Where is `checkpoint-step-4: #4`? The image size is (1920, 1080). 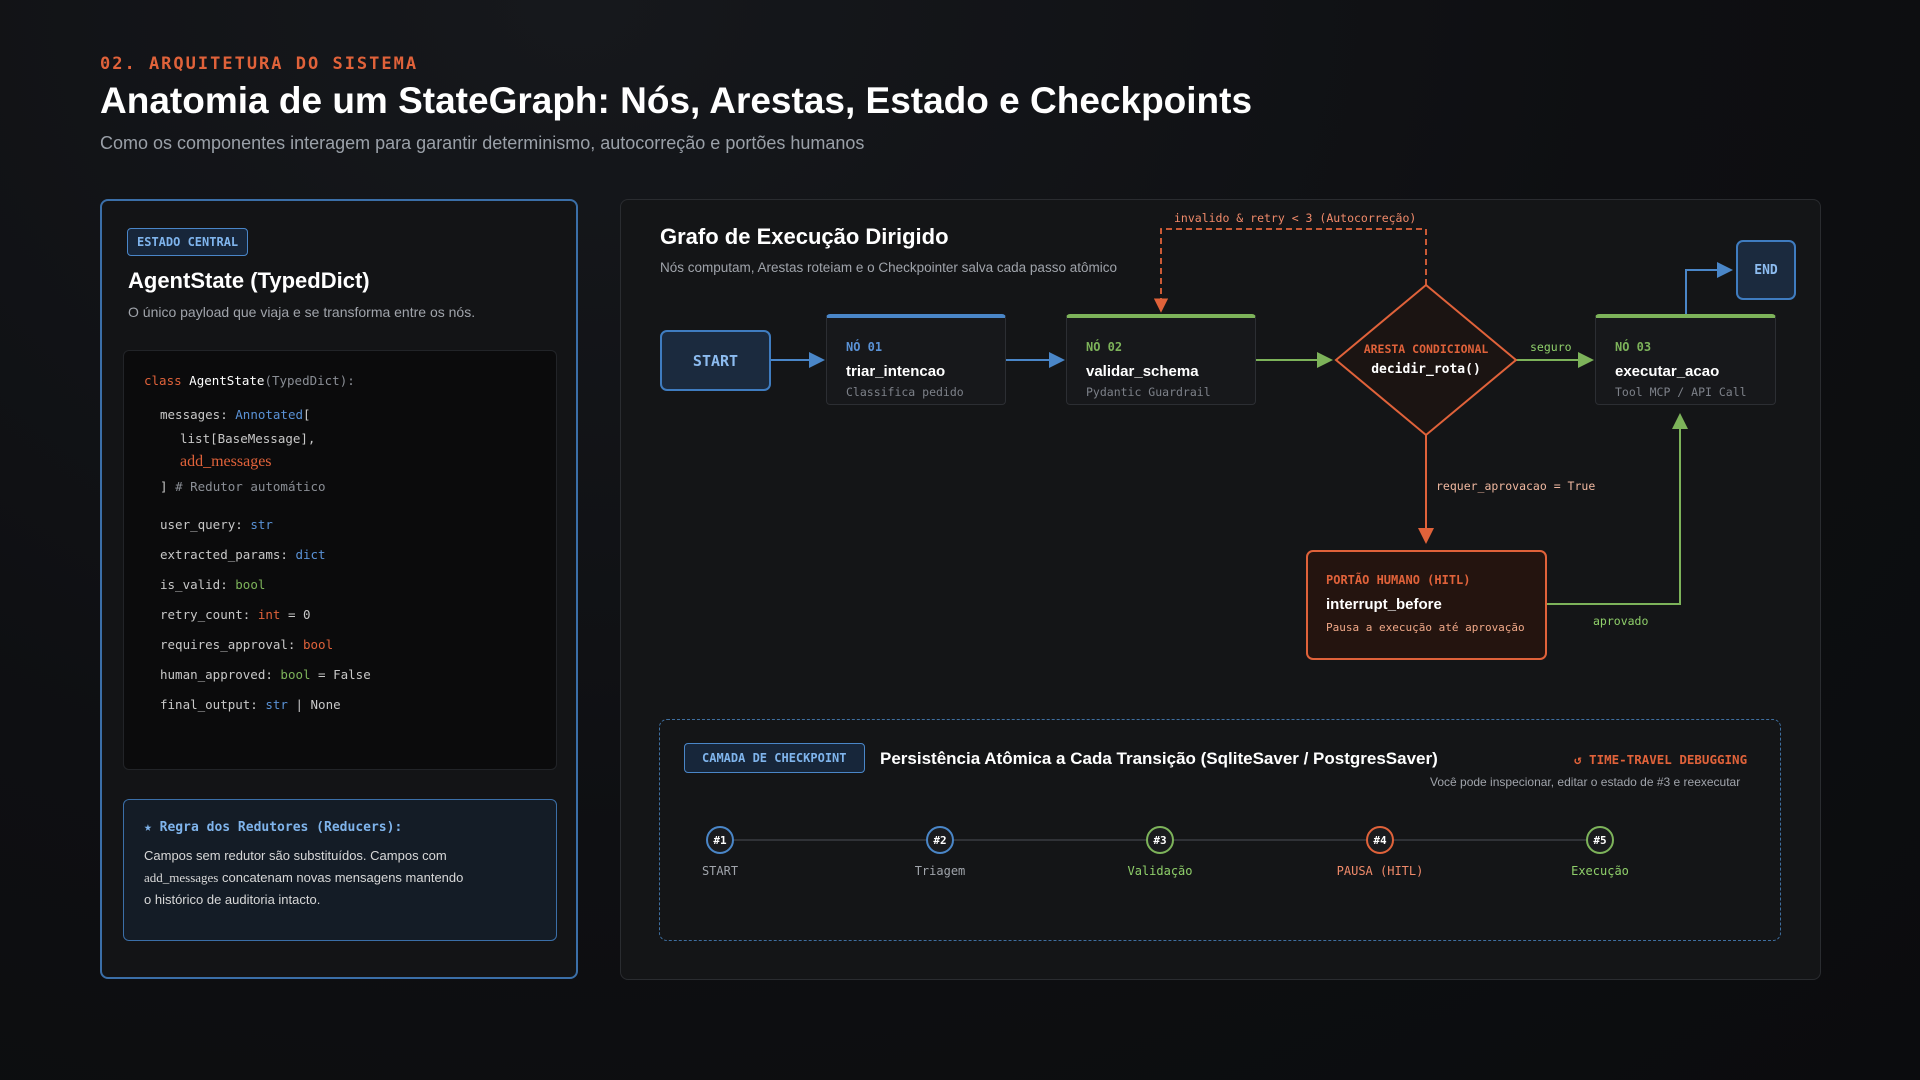
checkpoint-step-4: #4 is located at coordinates (1380, 840).